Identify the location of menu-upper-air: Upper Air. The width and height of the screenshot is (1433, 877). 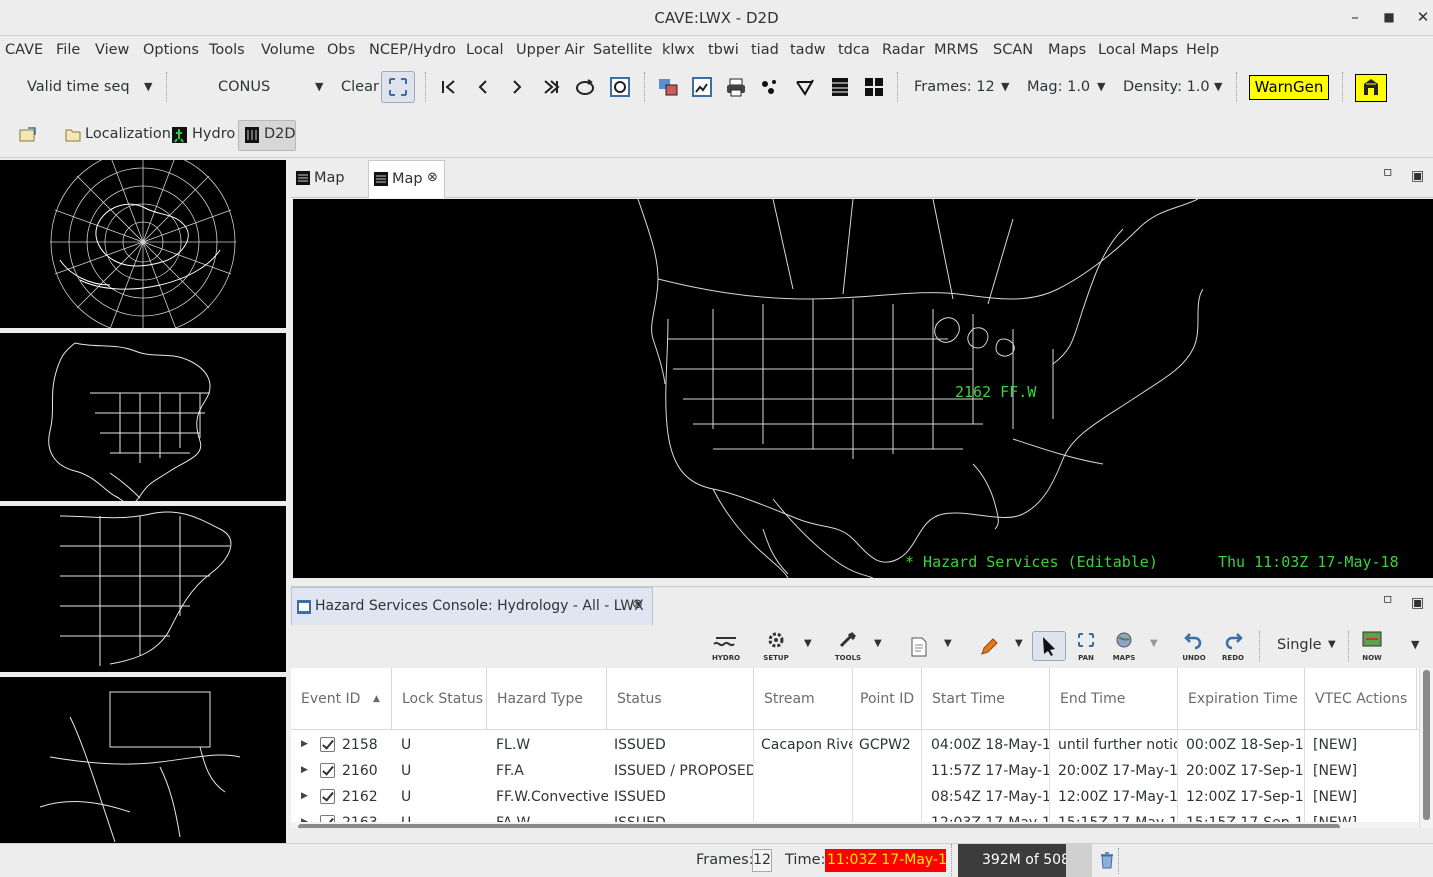
(550, 50).